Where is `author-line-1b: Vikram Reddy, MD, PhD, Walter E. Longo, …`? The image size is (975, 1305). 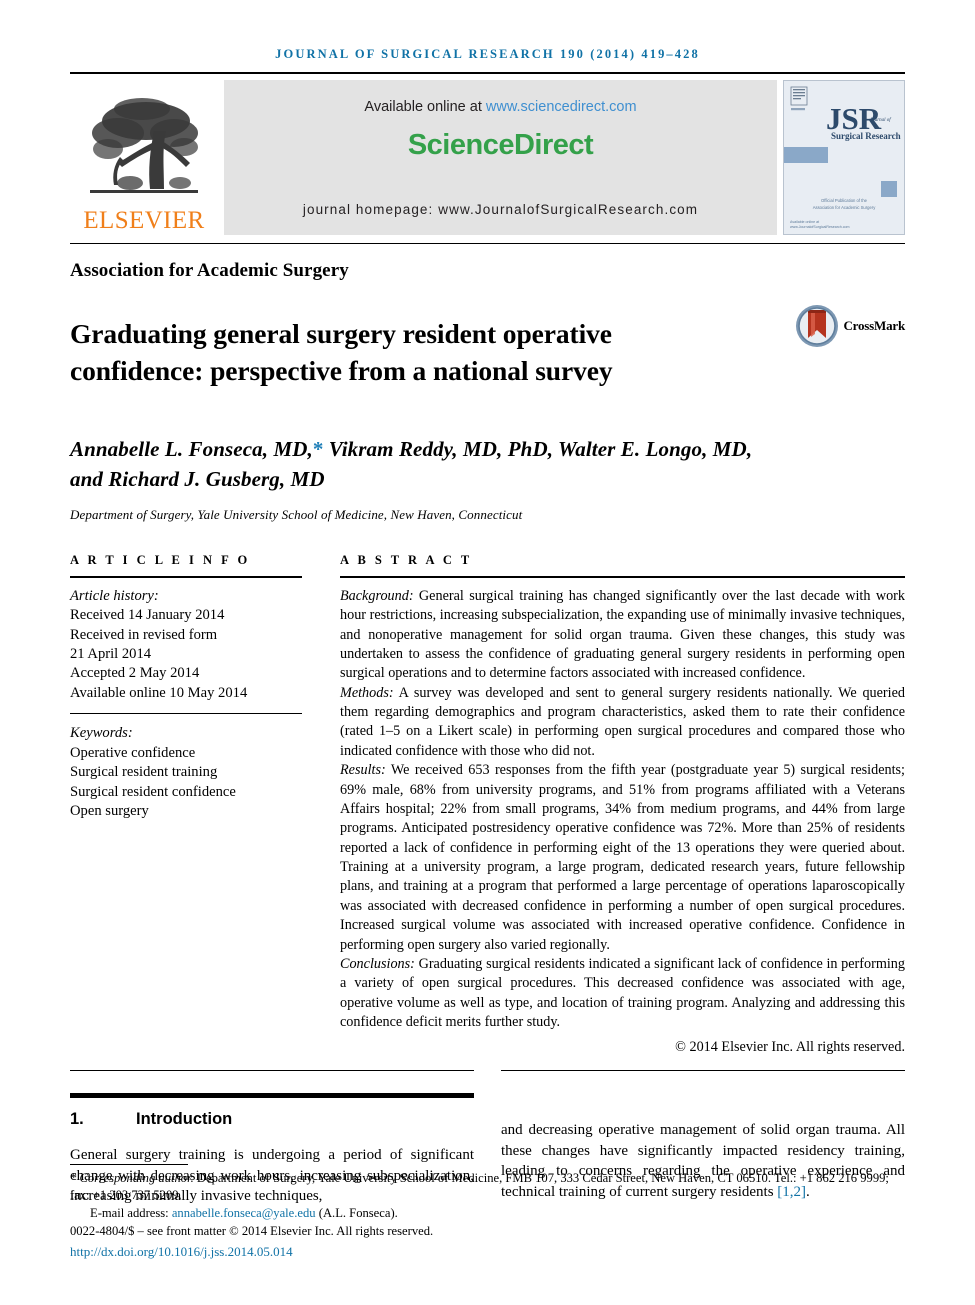 author-line-1b: Vikram Reddy, MD, PhD, Walter E. Longo, … is located at coordinates (538, 448).